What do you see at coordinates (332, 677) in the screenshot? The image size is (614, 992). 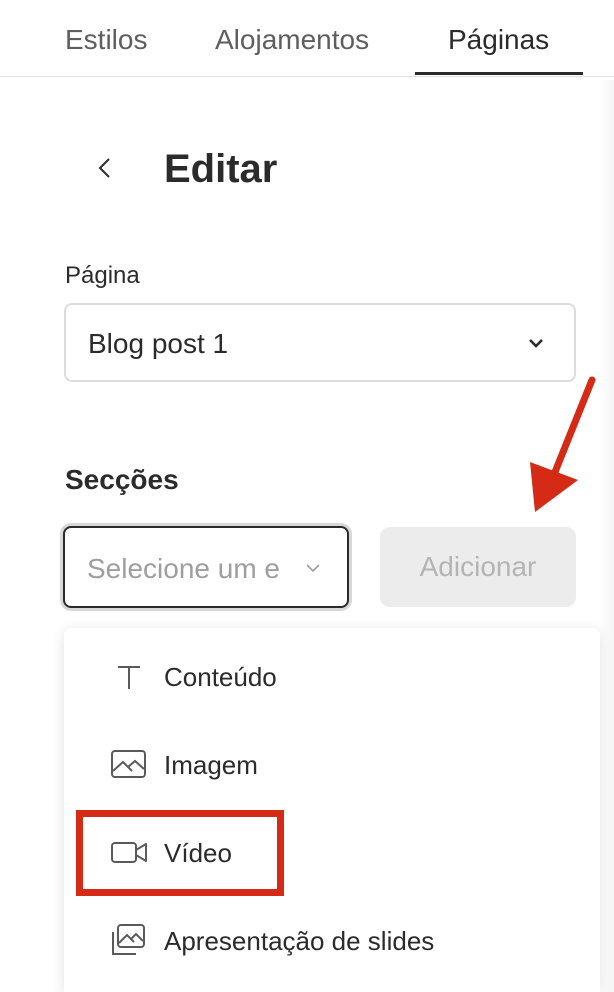 I see `menu-item-conteudo: Conteúdo` at bounding box center [332, 677].